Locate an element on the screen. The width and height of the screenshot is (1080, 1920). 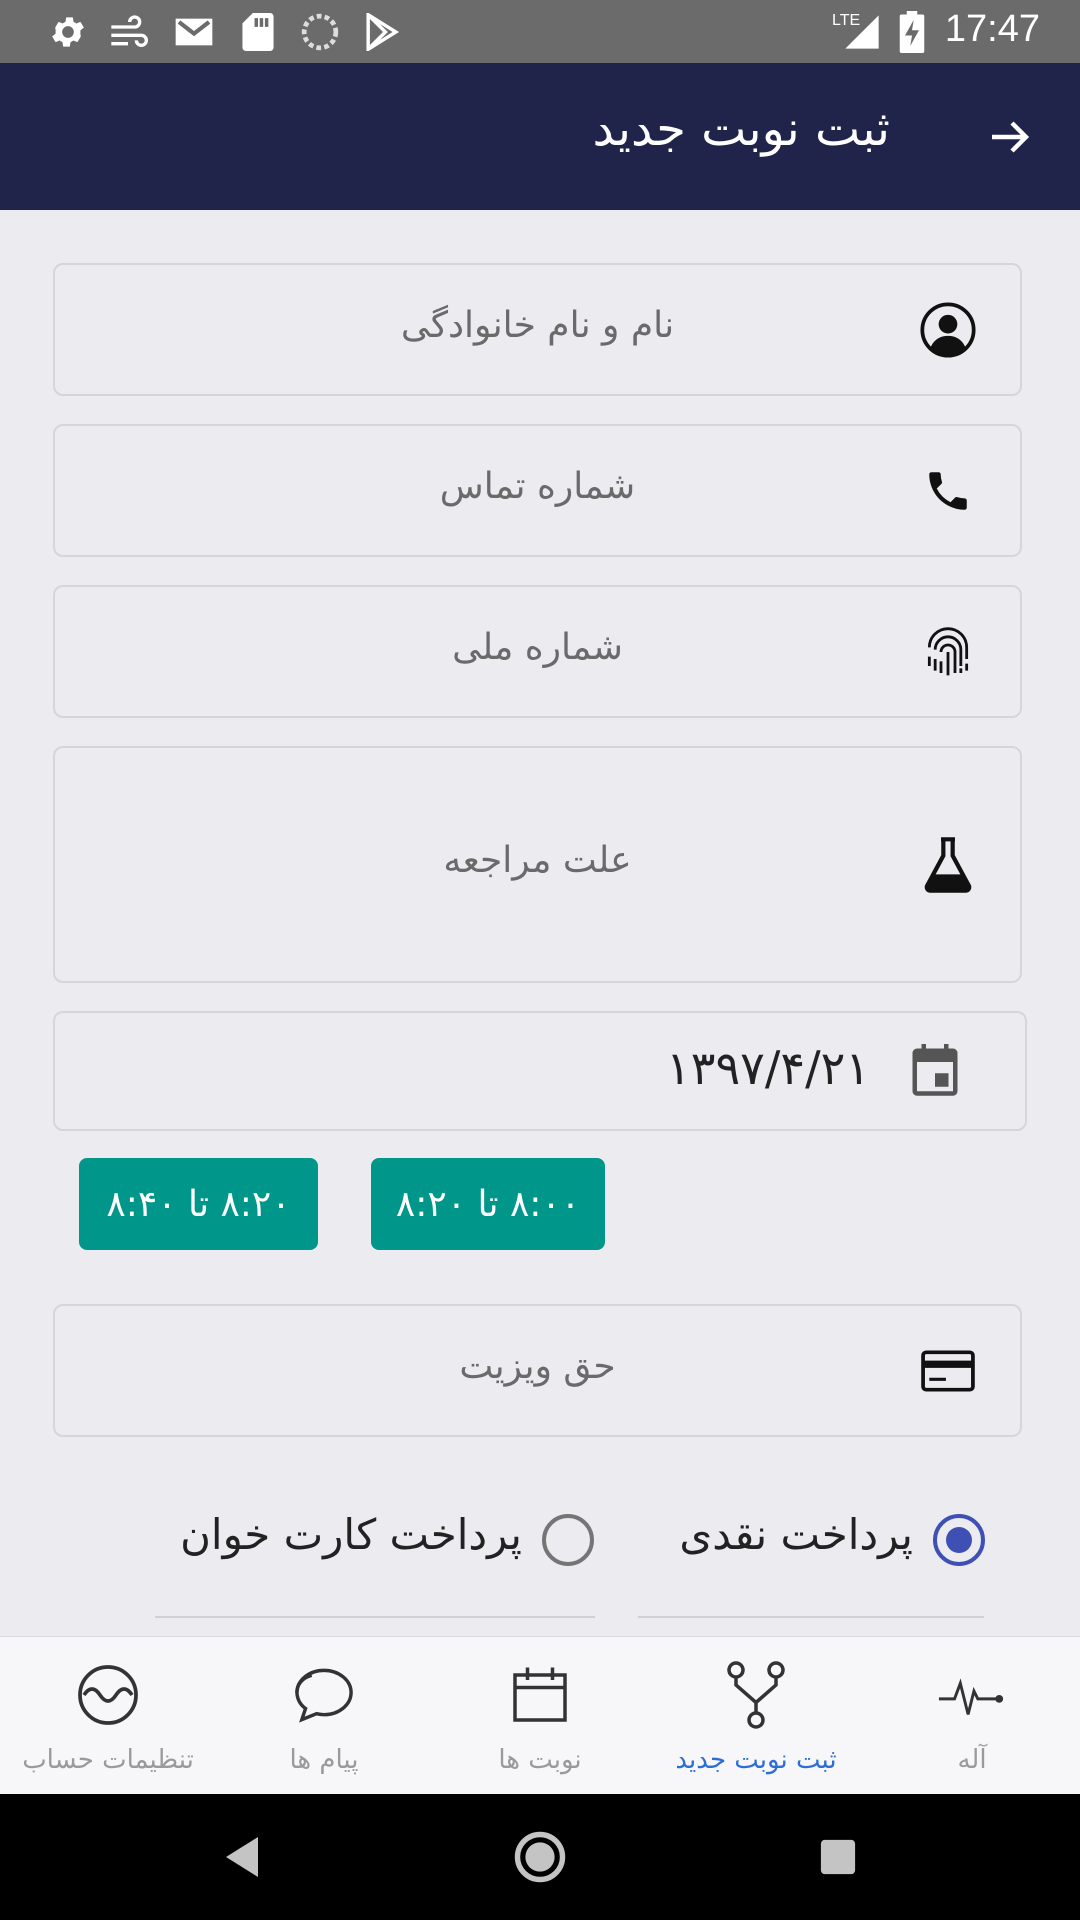
cash-underline is located at coordinates (811, 1617).